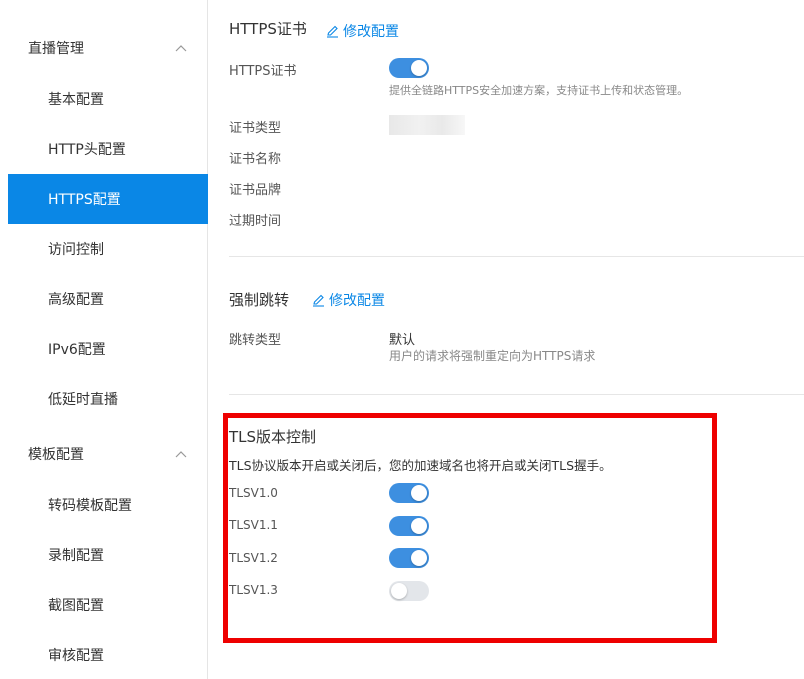 The height and width of the screenshot is (679, 804). What do you see at coordinates (104, 48) in the screenshot?
I see `sidebar-group-live-management: 直播管理` at bounding box center [104, 48].